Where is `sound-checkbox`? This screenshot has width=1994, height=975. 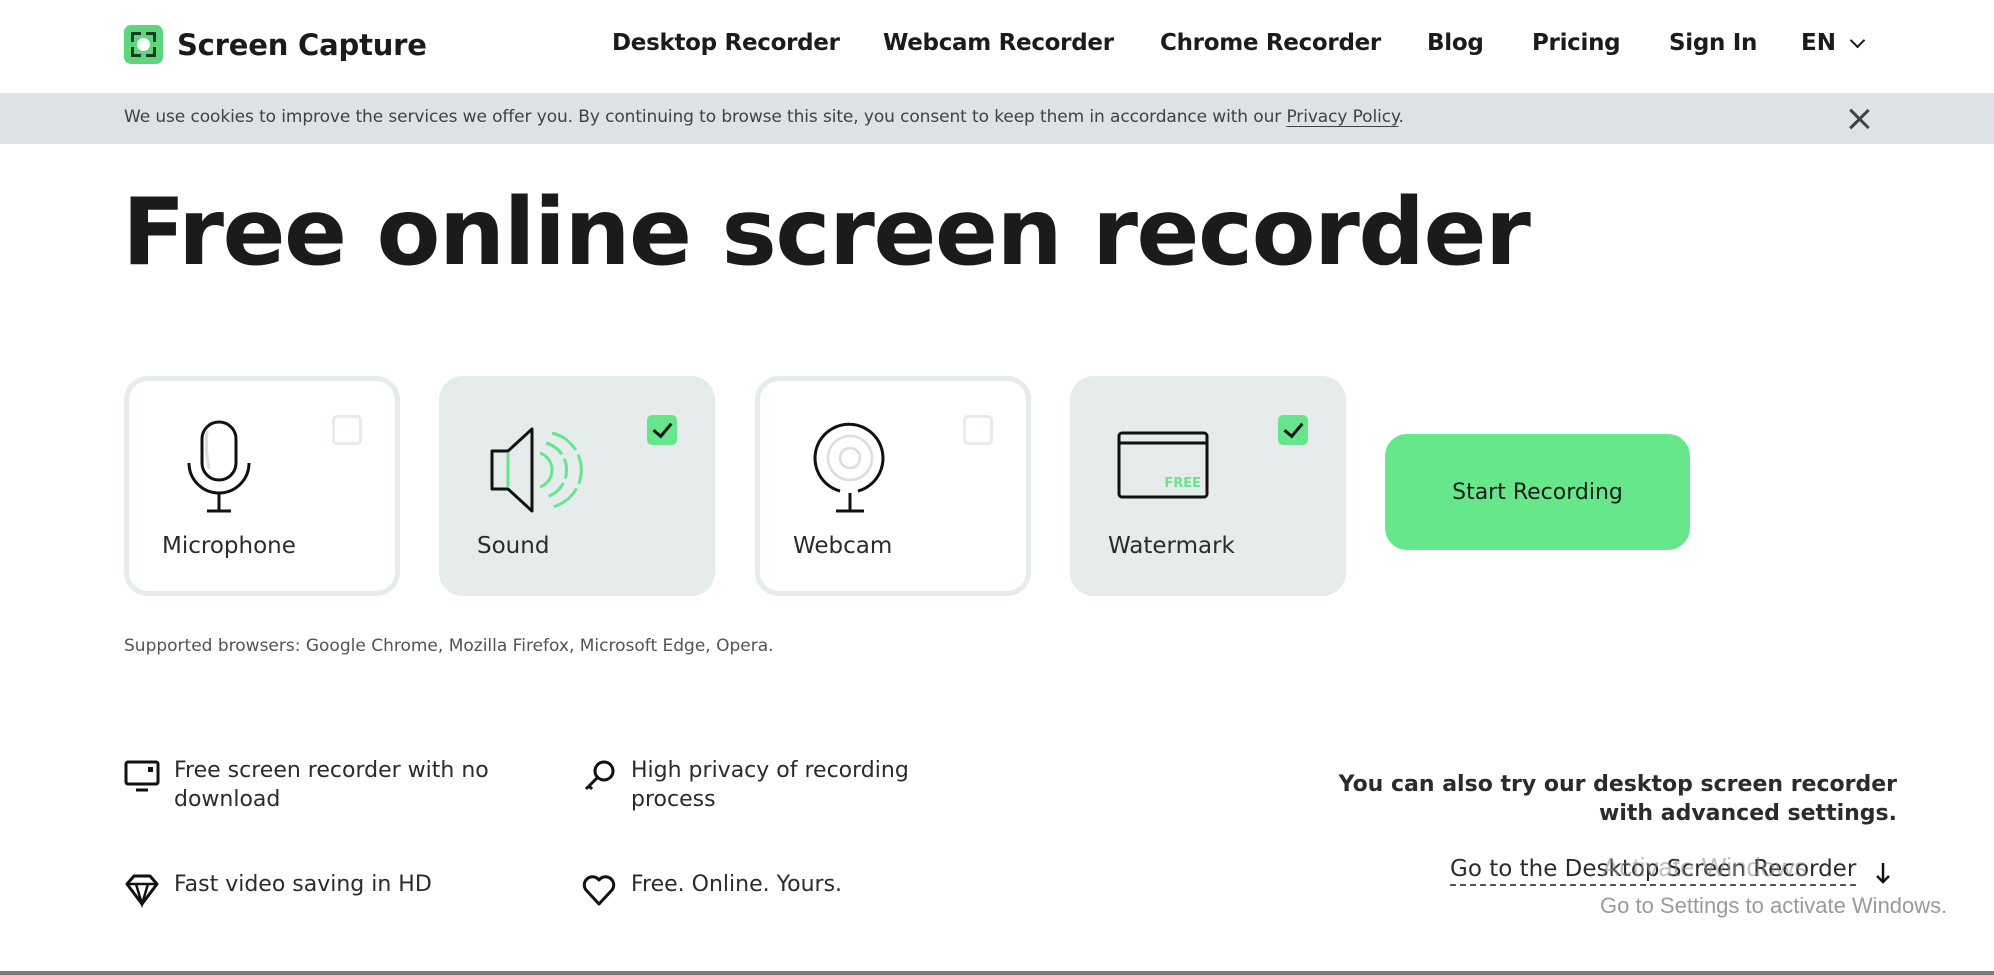
sound-checkbox is located at coordinates (662, 430).